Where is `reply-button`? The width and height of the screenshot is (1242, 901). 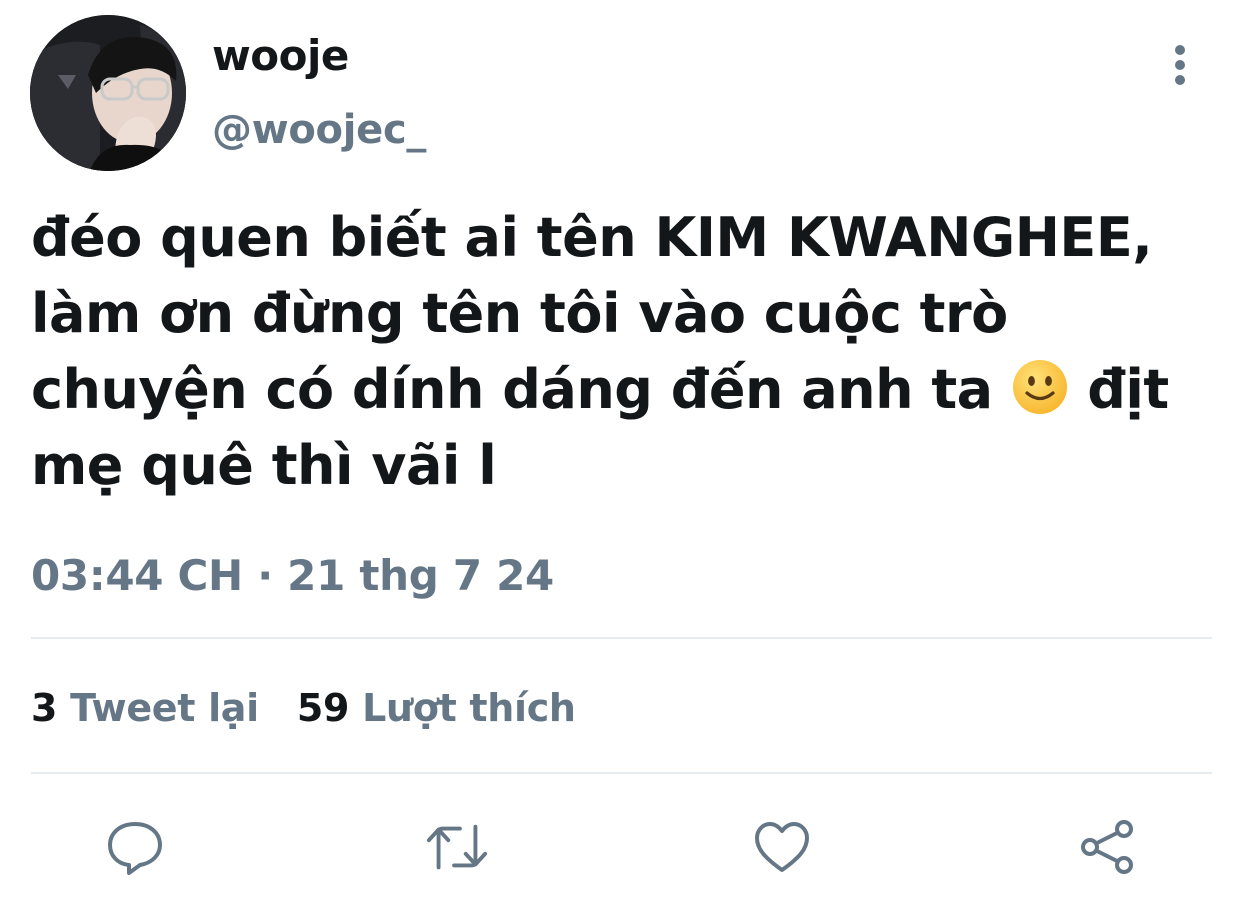 reply-button is located at coordinates (135, 847).